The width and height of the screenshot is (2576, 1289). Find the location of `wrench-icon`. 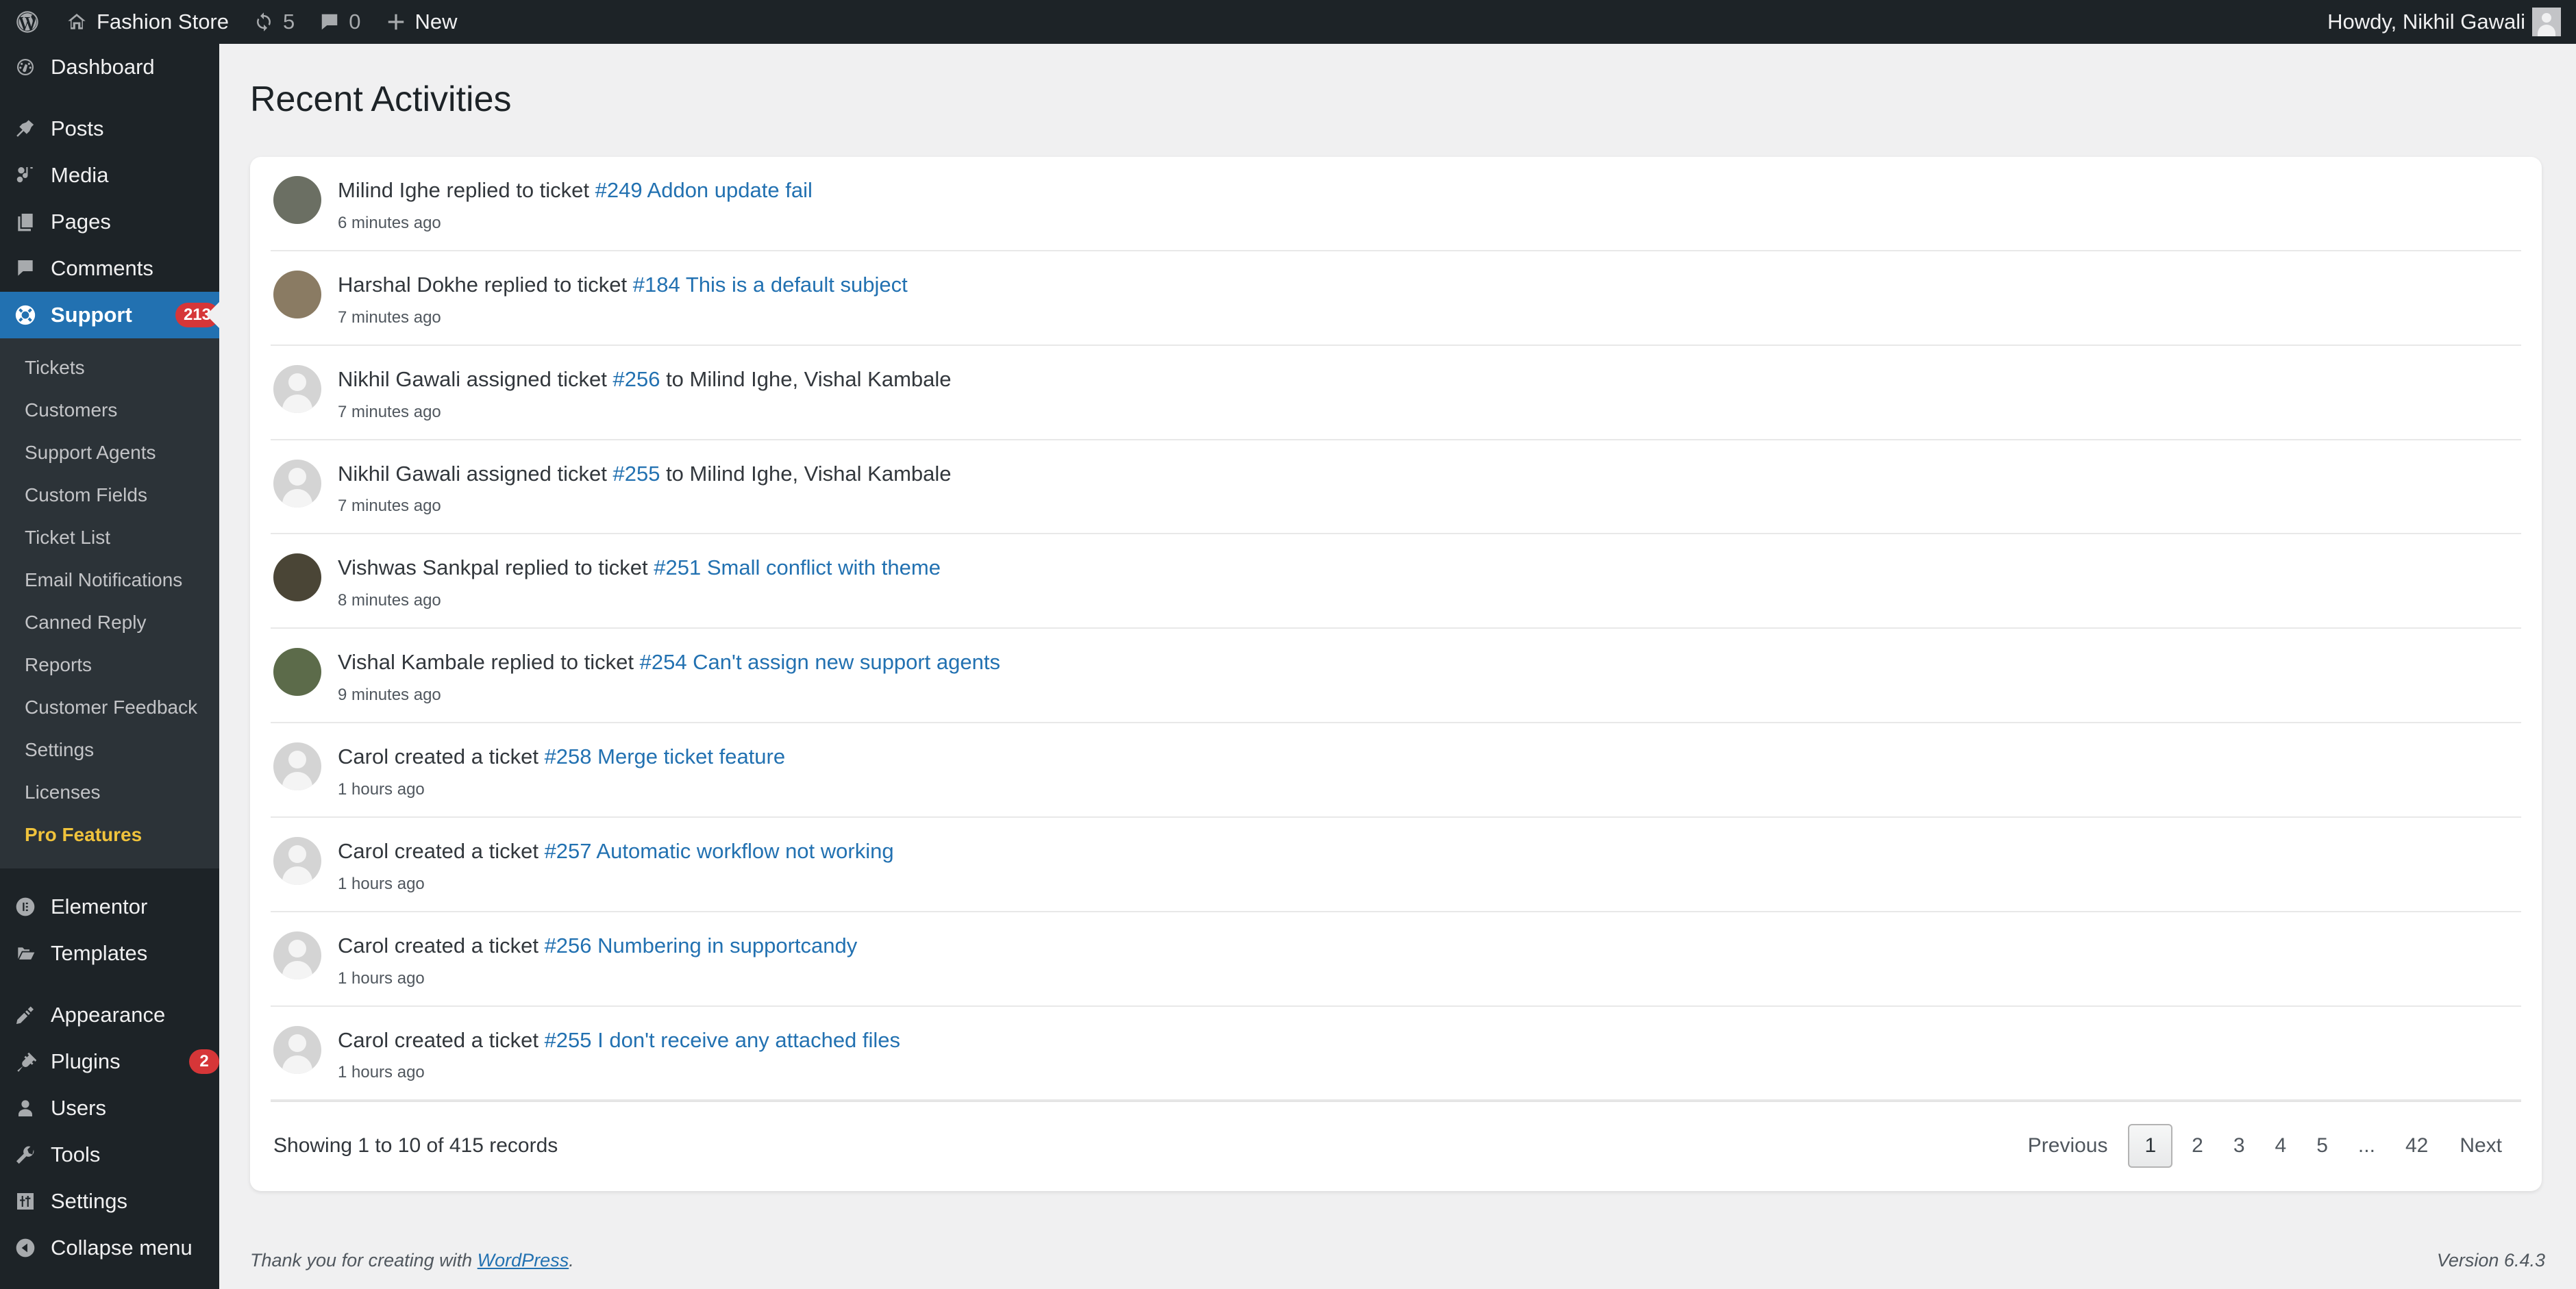

wrench-icon is located at coordinates (25, 1155).